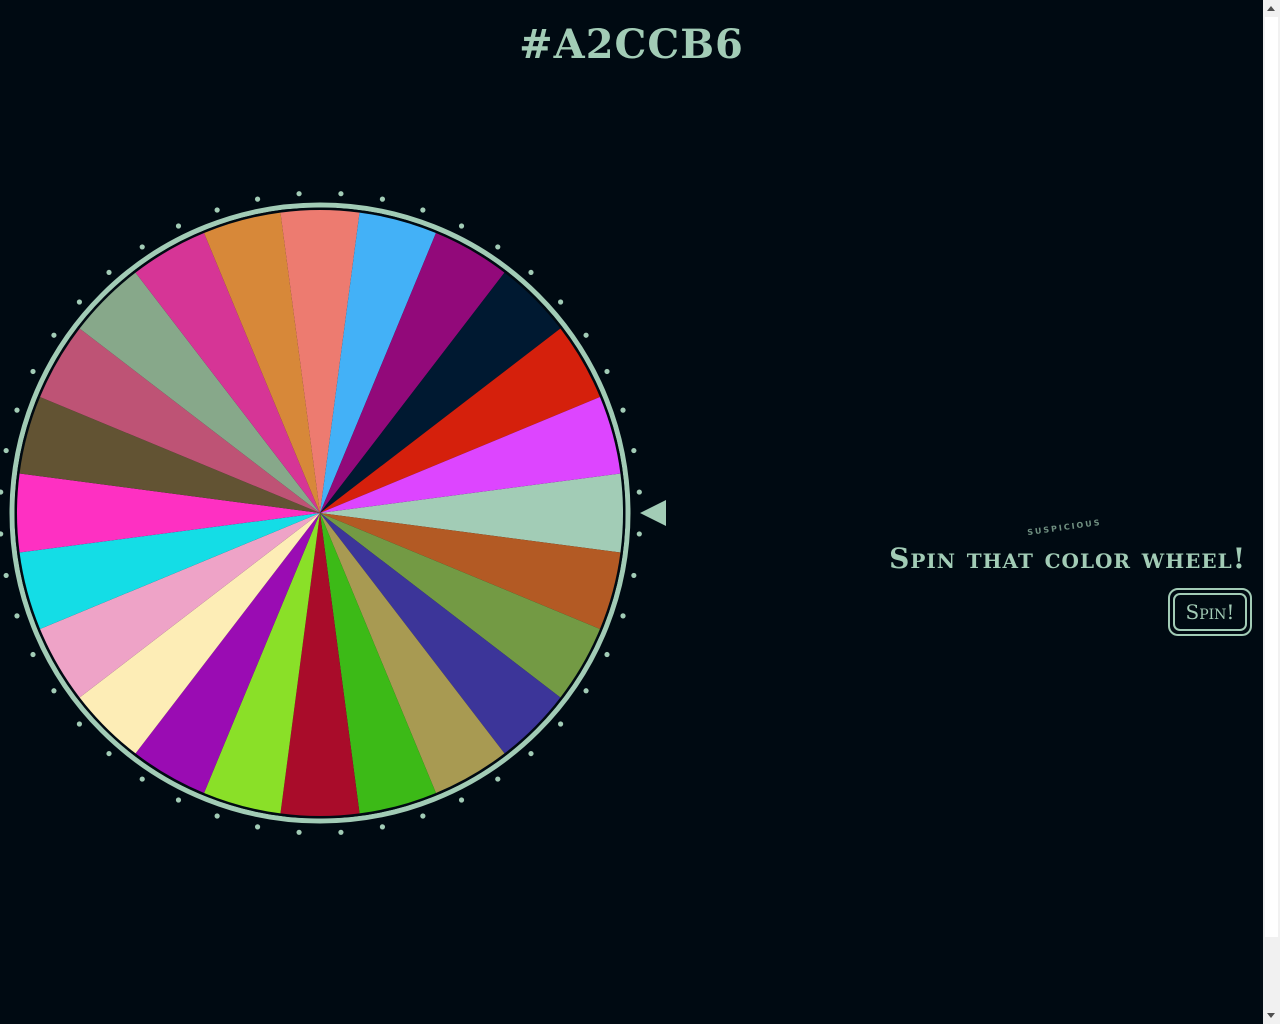 This screenshot has width=1280, height=1024. I want to click on spin-button: Spin!, so click(1210, 612).